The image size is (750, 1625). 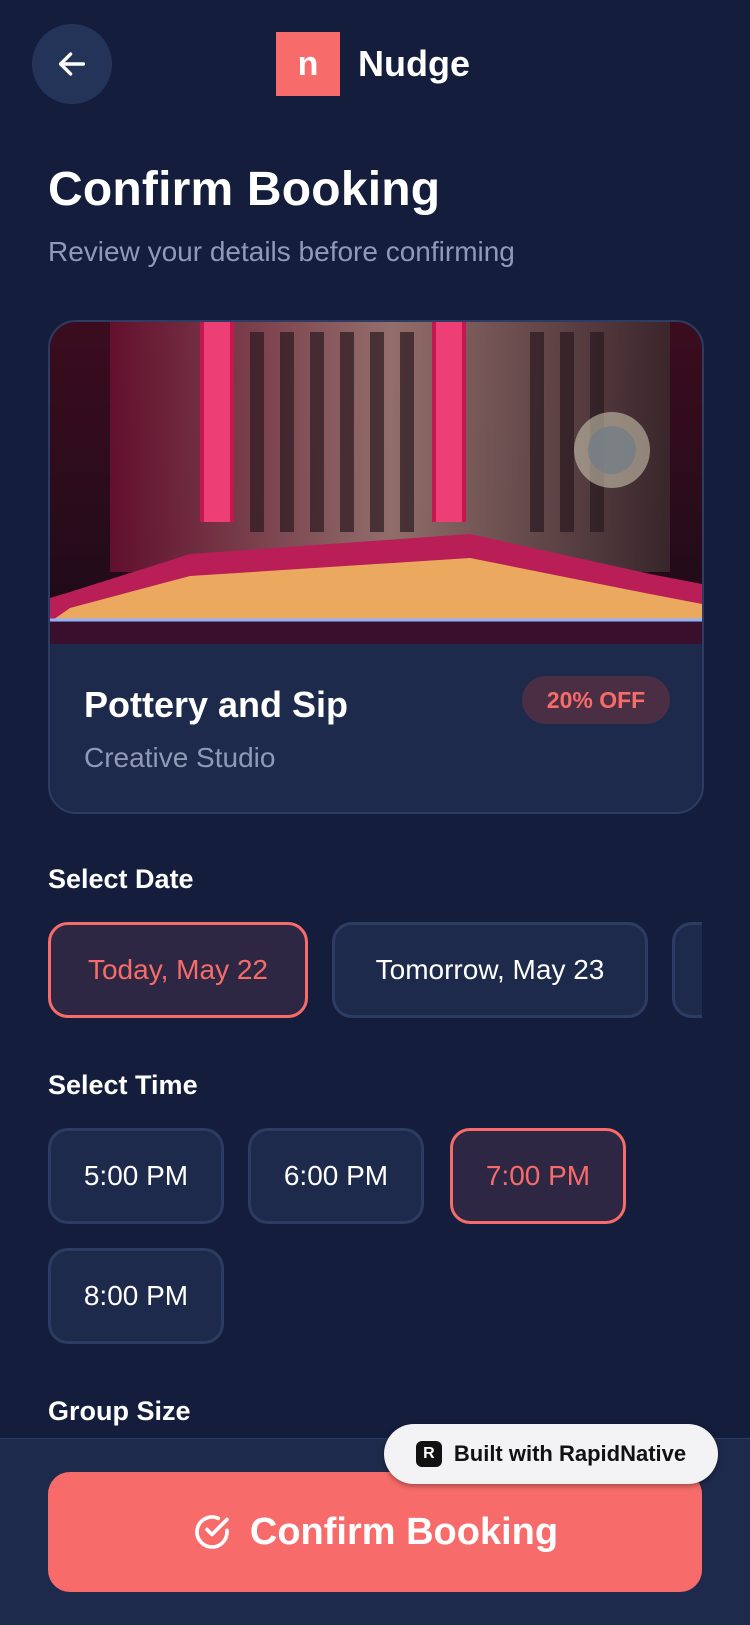 What do you see at coordinates (490, 970) in the screenshot?
I see `date-option-tomorrow: Tomorrow, May 23` at bounding box center [490, 970].